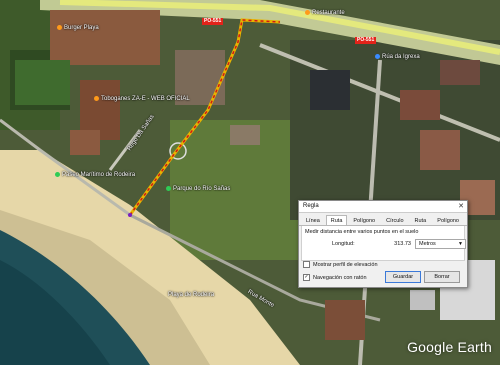 Image resolution: width=500 pixels, height=365 pixels. I want to click on place-label: Restaurante, so click(325, 13).